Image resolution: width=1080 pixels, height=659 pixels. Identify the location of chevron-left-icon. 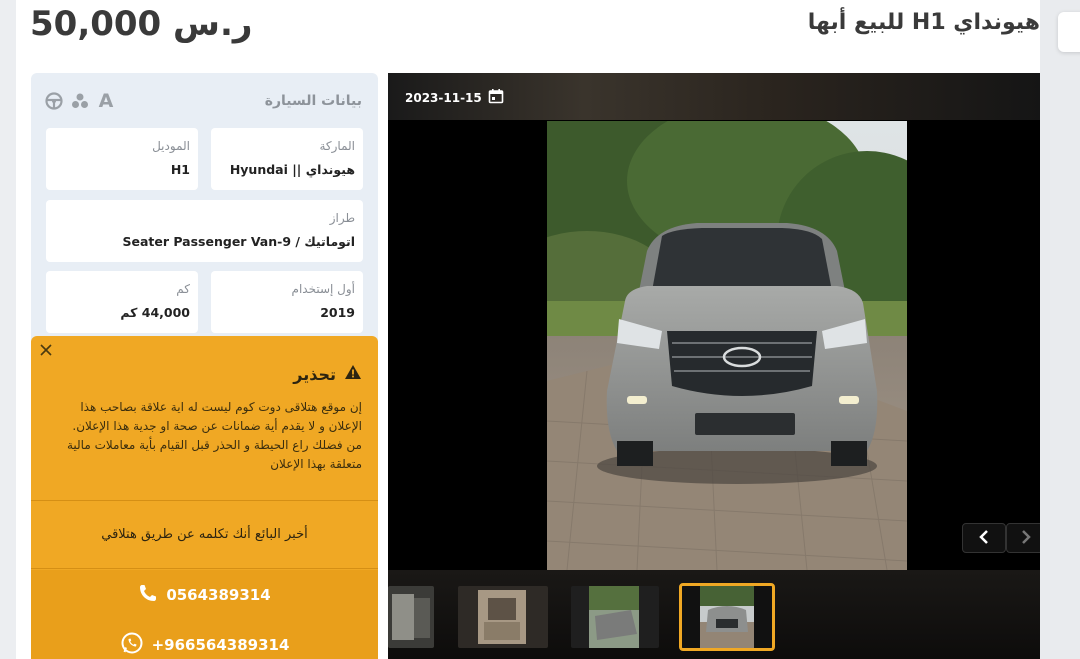
(984, 538).